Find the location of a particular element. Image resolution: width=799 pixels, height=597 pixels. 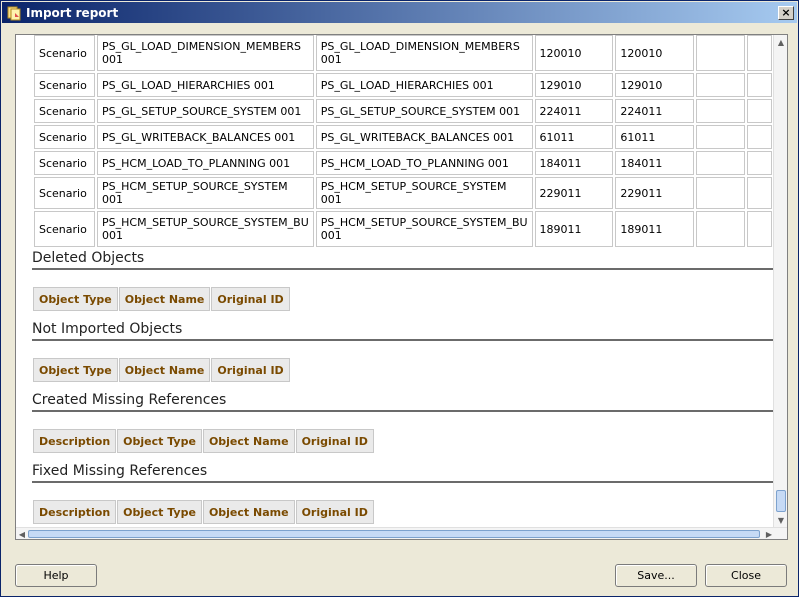

title-bar: Import report × is located at coordinates (399, 12).